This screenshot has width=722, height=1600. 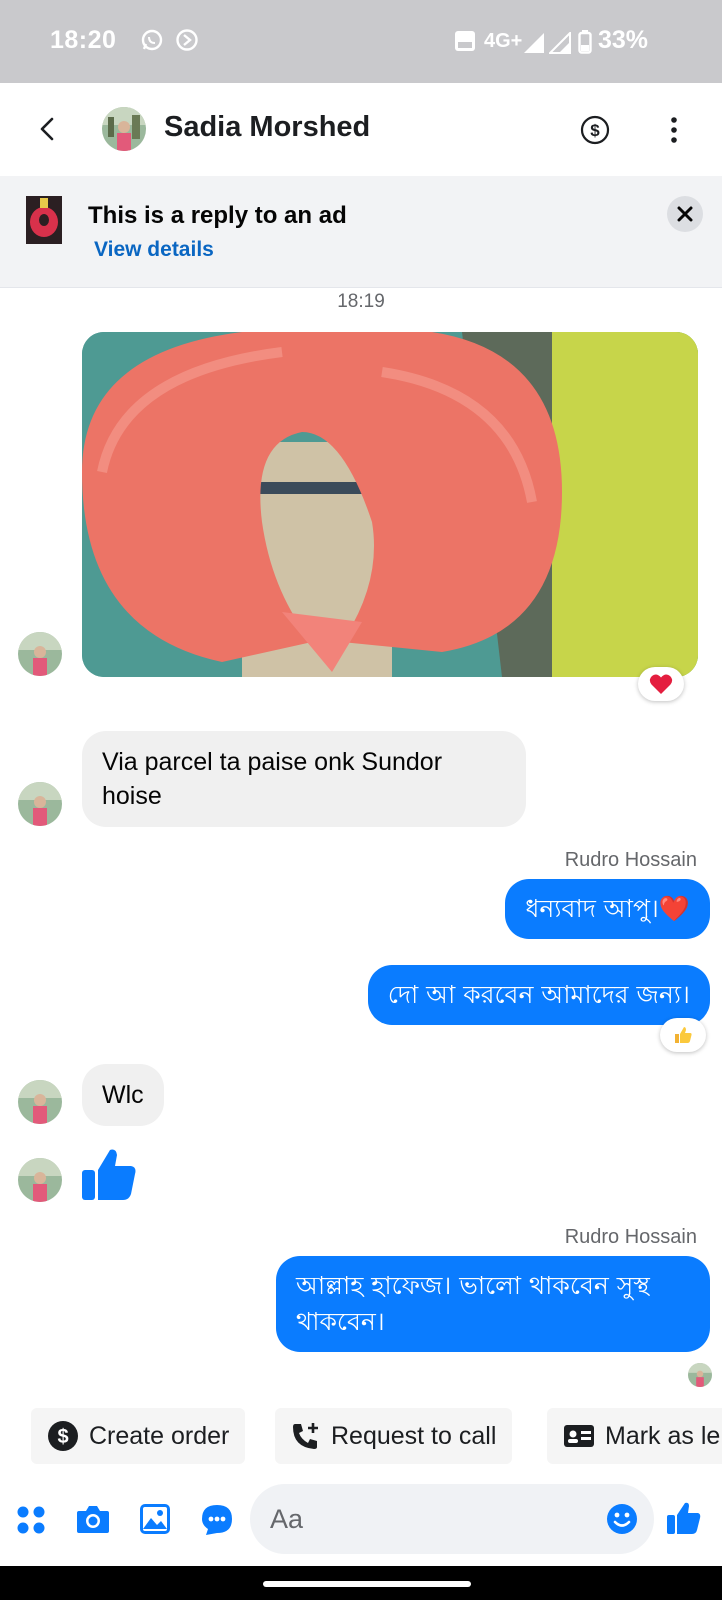 What do you see at coordinates (154, 250) in the screenshot?
I see `view-details-link: View details` at bounding box center [154, 250].